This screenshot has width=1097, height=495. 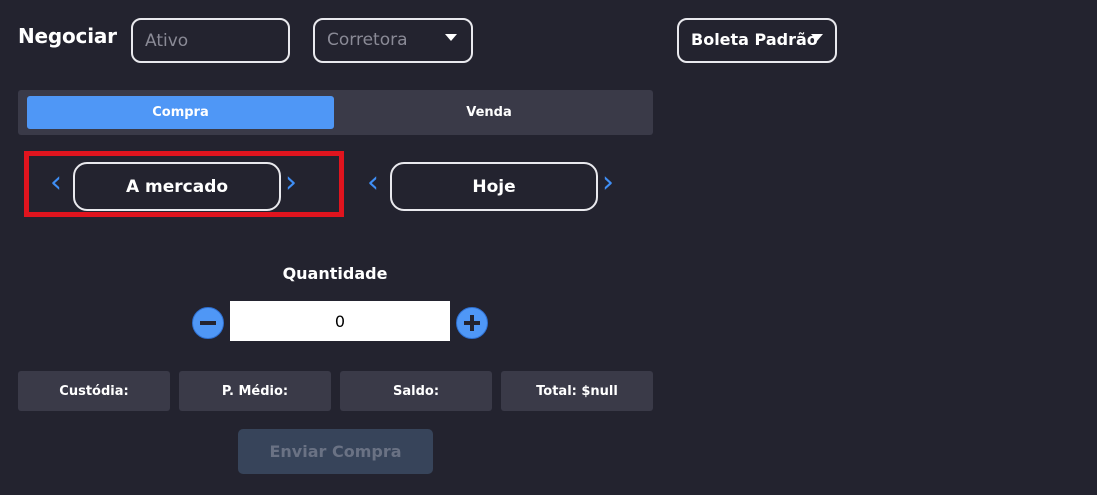 What do you see at coordinates (94, 391) in the screenshot?
I see `custodia-stat: Custódia:` at bounding box center [94, 391].